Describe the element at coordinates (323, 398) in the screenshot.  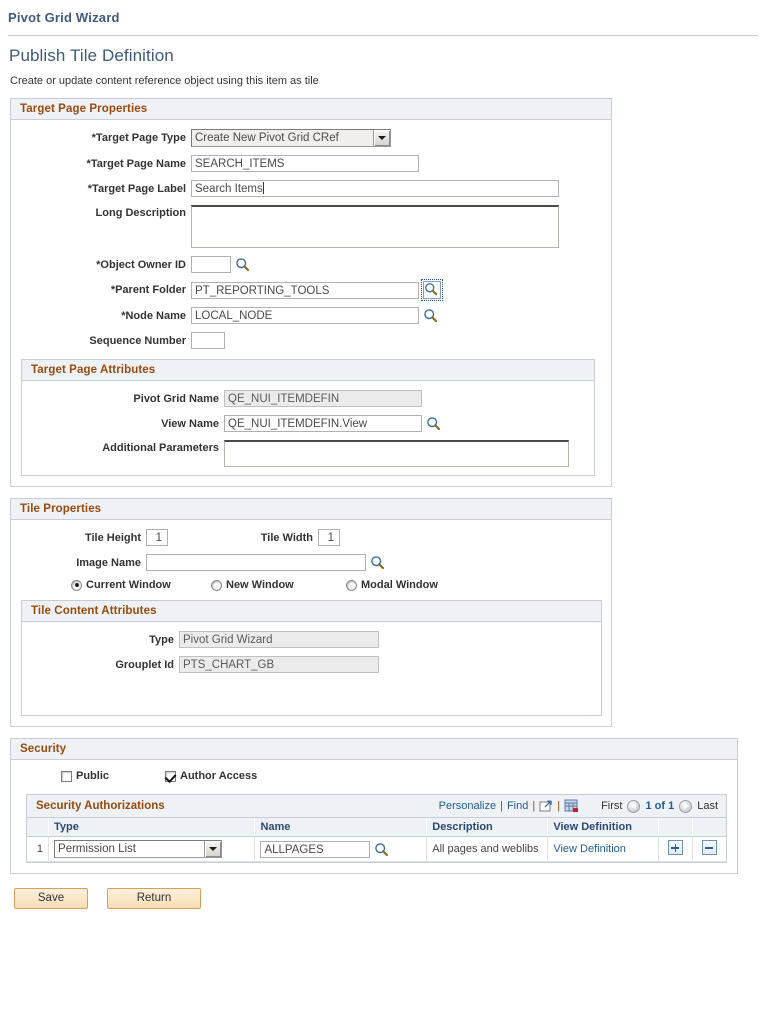
I see `pivot-grid-name-input: QE_NUI_ITEMDEFIN` at that location.